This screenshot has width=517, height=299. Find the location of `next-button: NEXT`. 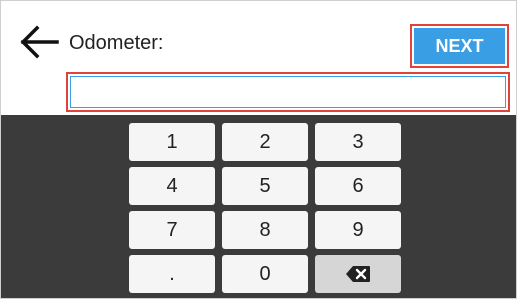

next-button: NEXT is located at coordinates (459, 46).